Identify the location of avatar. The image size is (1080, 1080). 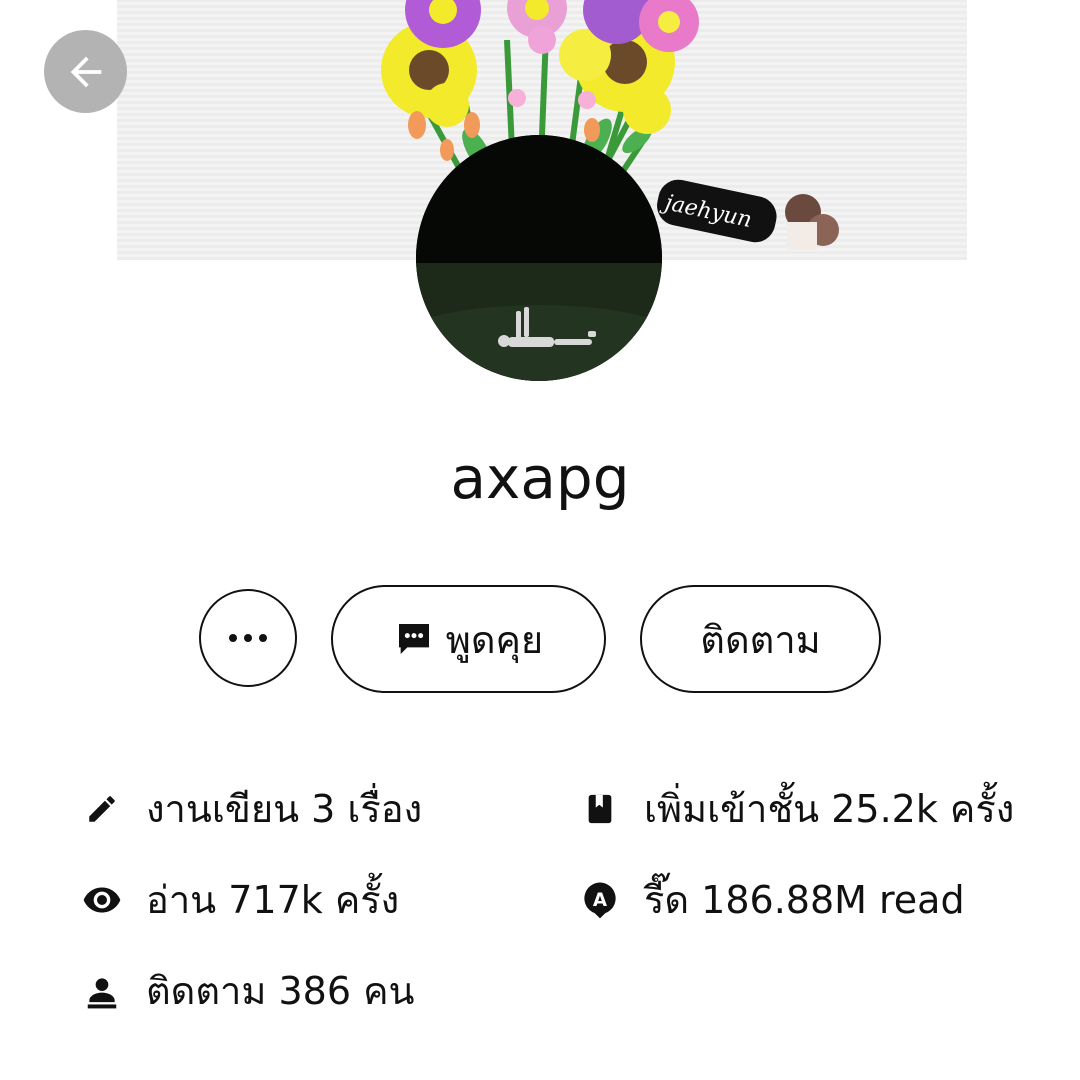
(539, 258).